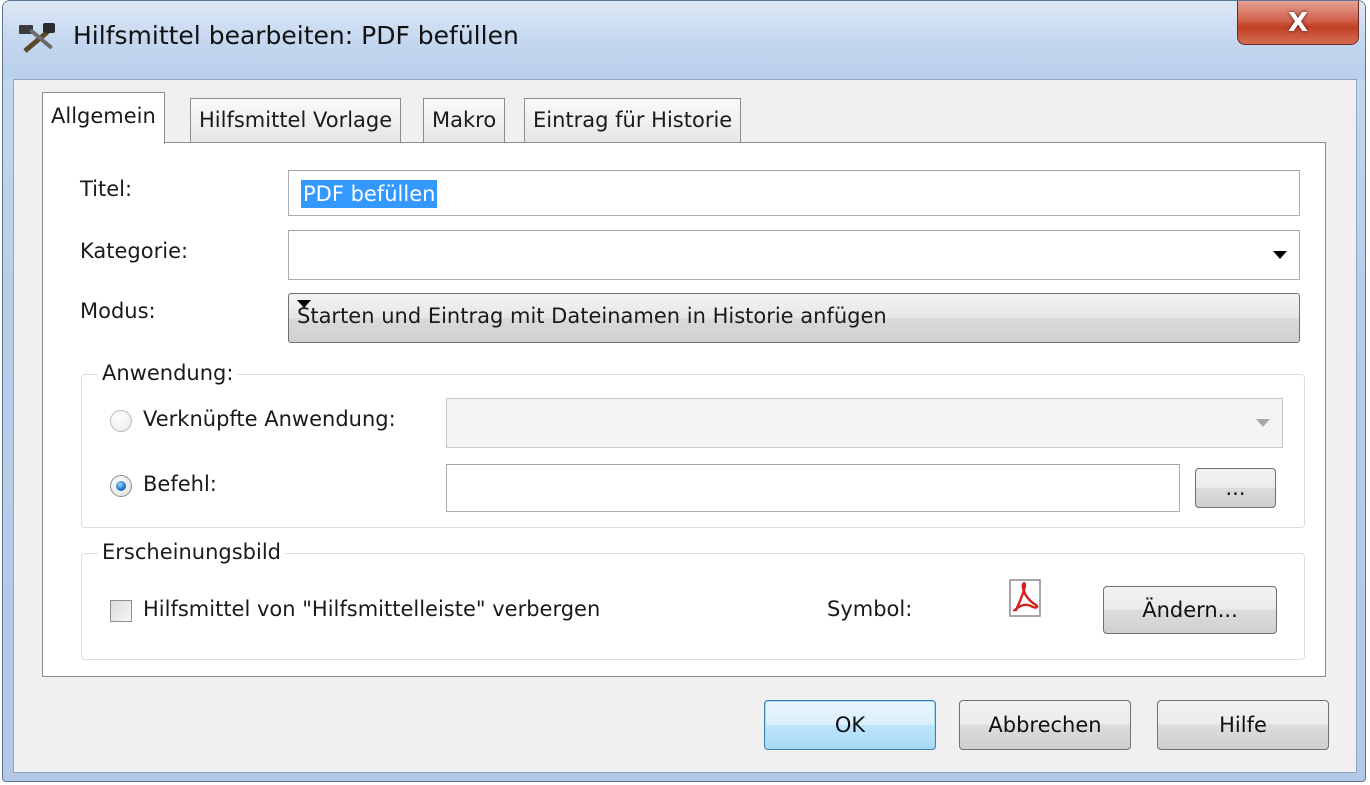  I want to click on tools-icon, so click(37, 38).